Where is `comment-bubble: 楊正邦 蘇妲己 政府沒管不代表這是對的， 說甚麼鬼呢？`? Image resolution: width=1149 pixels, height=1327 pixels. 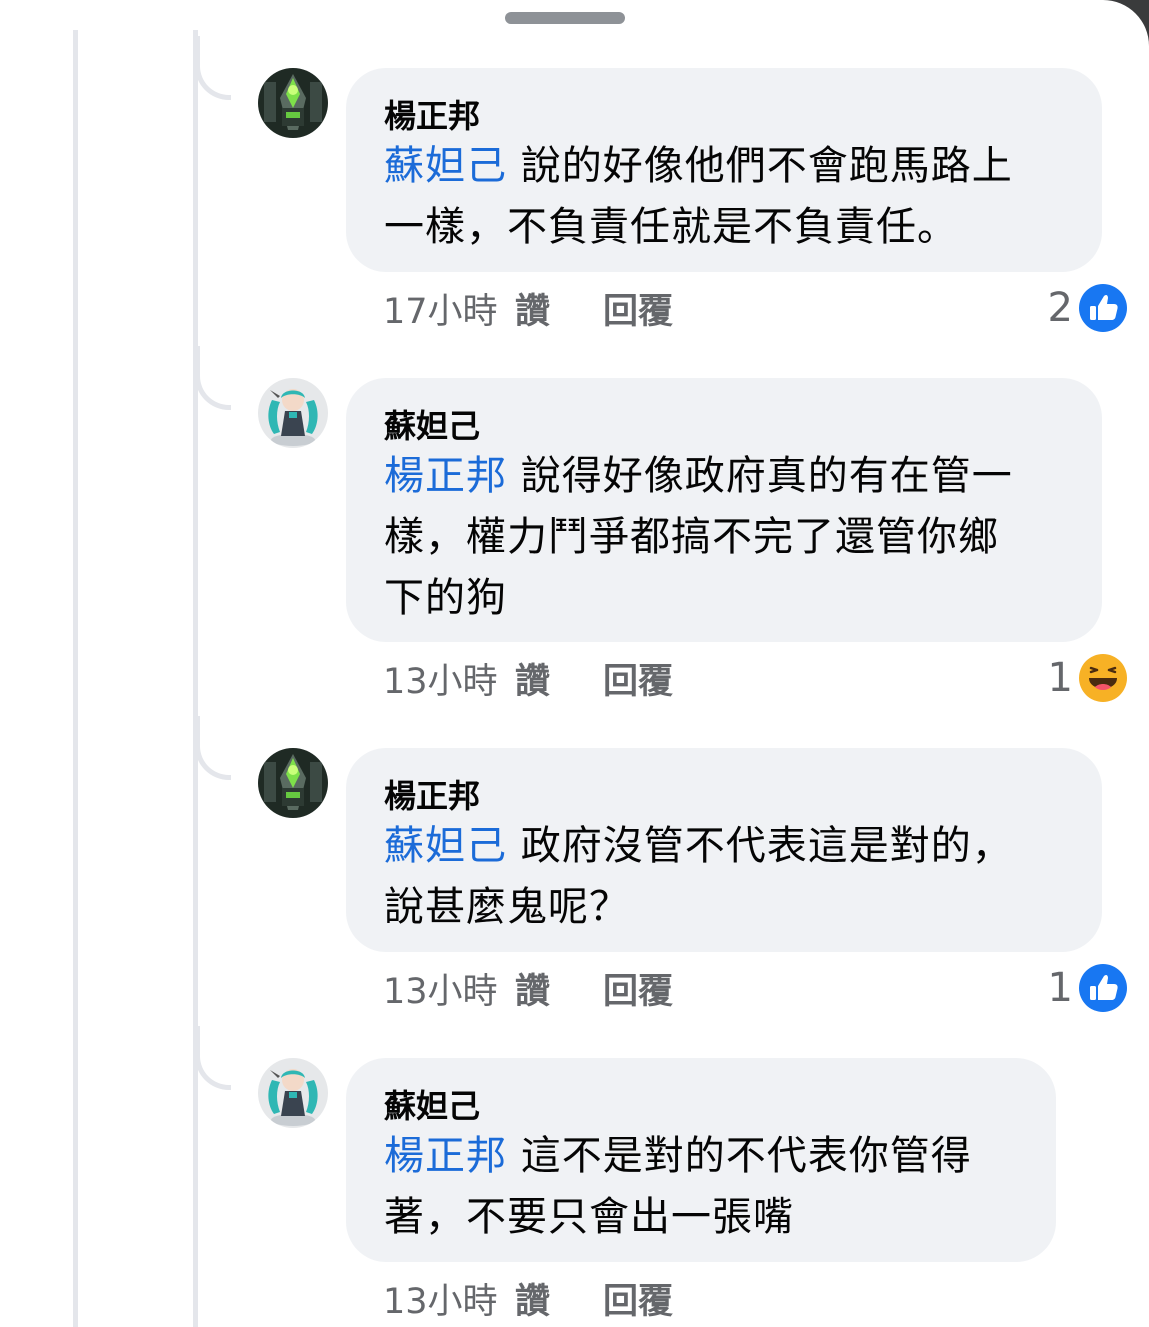
comment-bubble: 楊正邦 蘇妲己 政府沒管不代表這是對的， 說甚麼鬼呢？ is located at coordinates (724, 850).